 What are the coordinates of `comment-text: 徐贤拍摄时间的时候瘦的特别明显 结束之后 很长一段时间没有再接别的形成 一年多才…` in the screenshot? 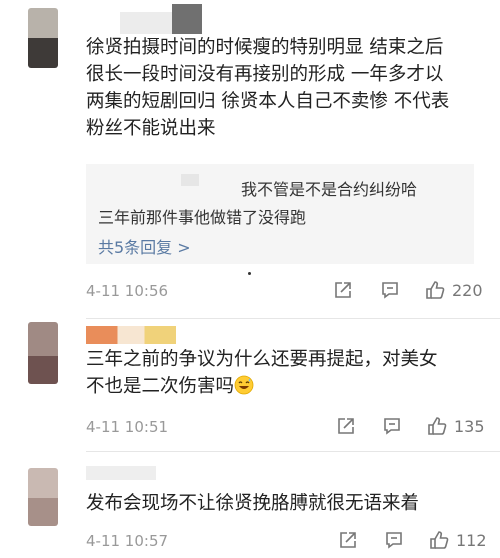 It's located at (268, 88).